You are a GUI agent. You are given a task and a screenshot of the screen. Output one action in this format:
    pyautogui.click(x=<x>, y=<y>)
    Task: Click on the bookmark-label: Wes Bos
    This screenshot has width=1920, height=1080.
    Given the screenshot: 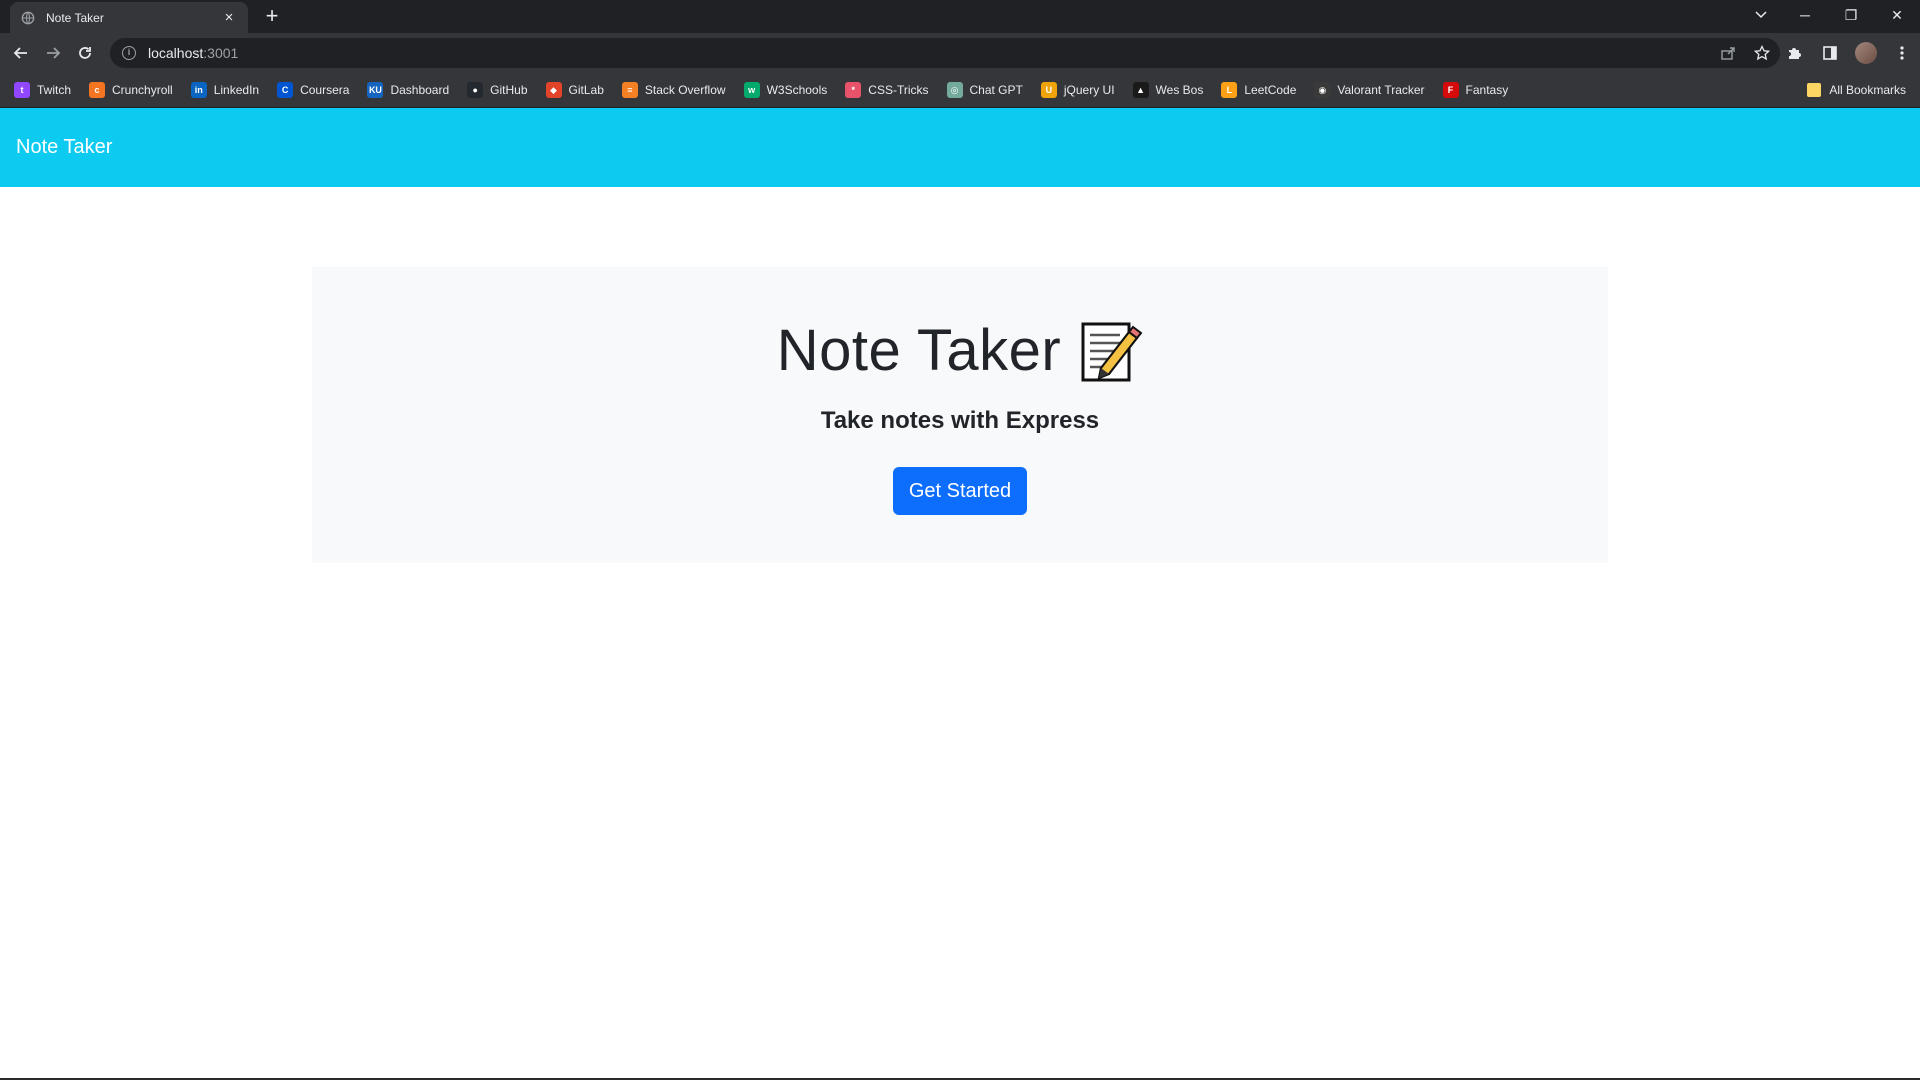 What is the action you would take?
    pyautogui.click(x=1179, y=90)
    